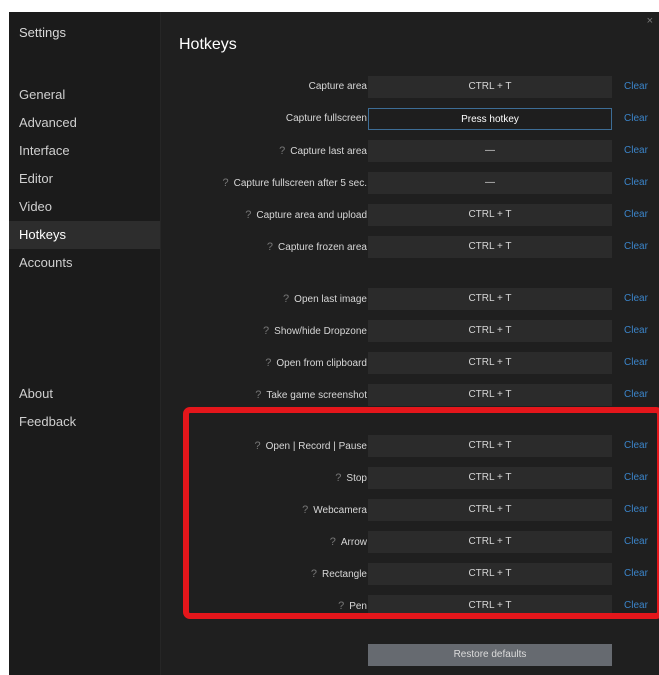  Describe the element at coordinates (334, 510) in the screenshot. I see `hotkey-label: ? Webcamera` at that location.